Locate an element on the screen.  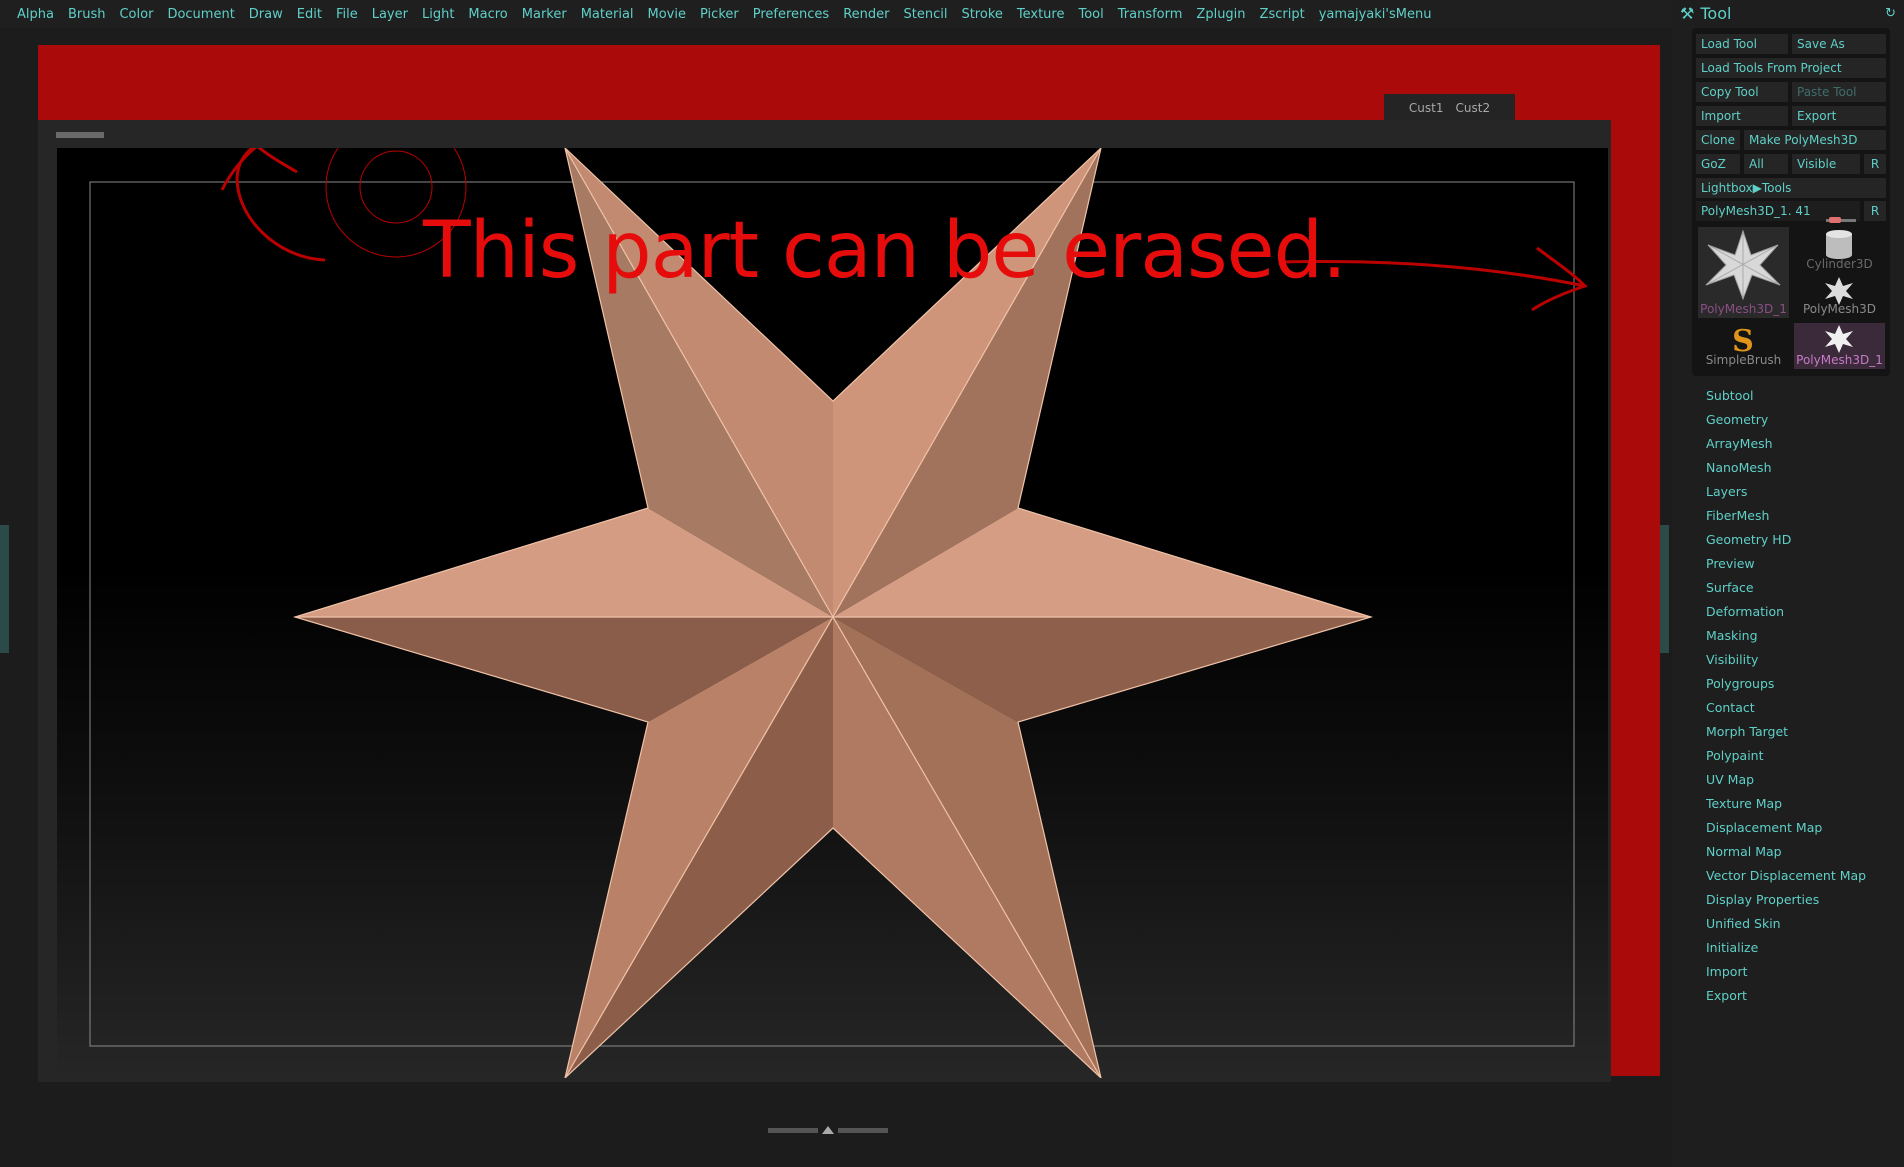
svg-text: S is located at coordinates (1743, 339).